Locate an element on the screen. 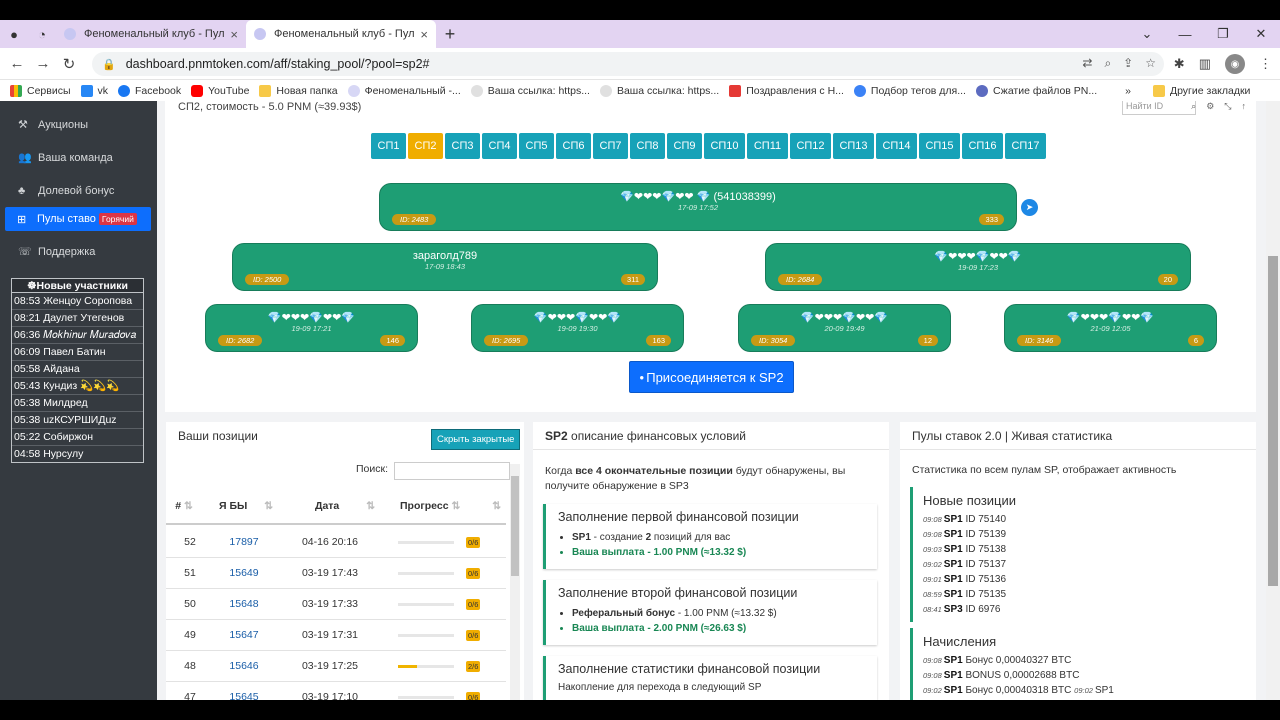 The image size is (1280, 720). tab-sp8: СП8 is located at coordinates (647, 146).